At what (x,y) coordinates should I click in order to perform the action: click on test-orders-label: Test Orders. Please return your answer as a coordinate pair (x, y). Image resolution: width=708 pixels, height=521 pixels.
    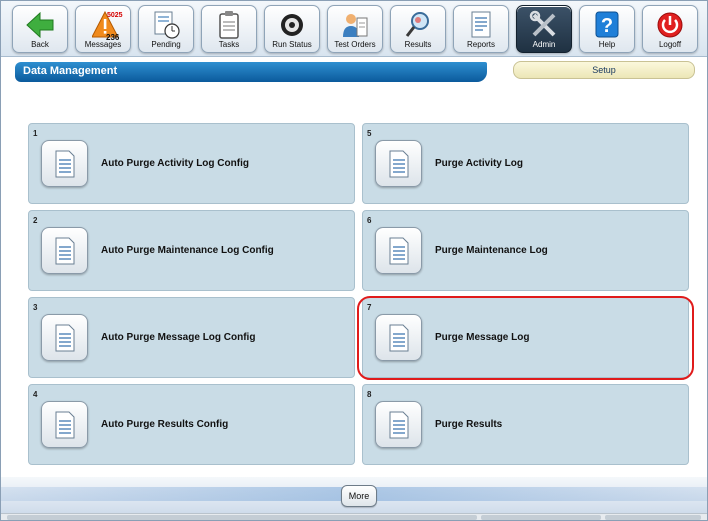
    Looking at the image, I should click on (355, 44).